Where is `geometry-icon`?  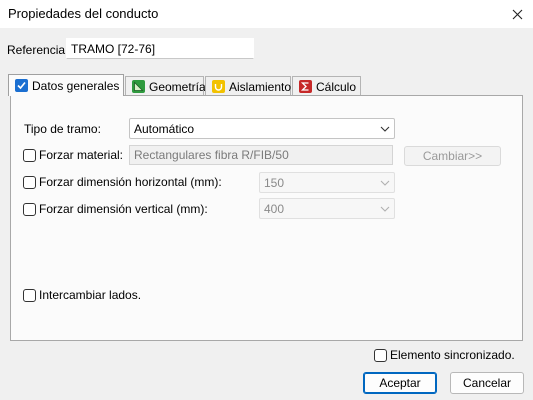
geometry-icon is located at coordinates (138, 86).